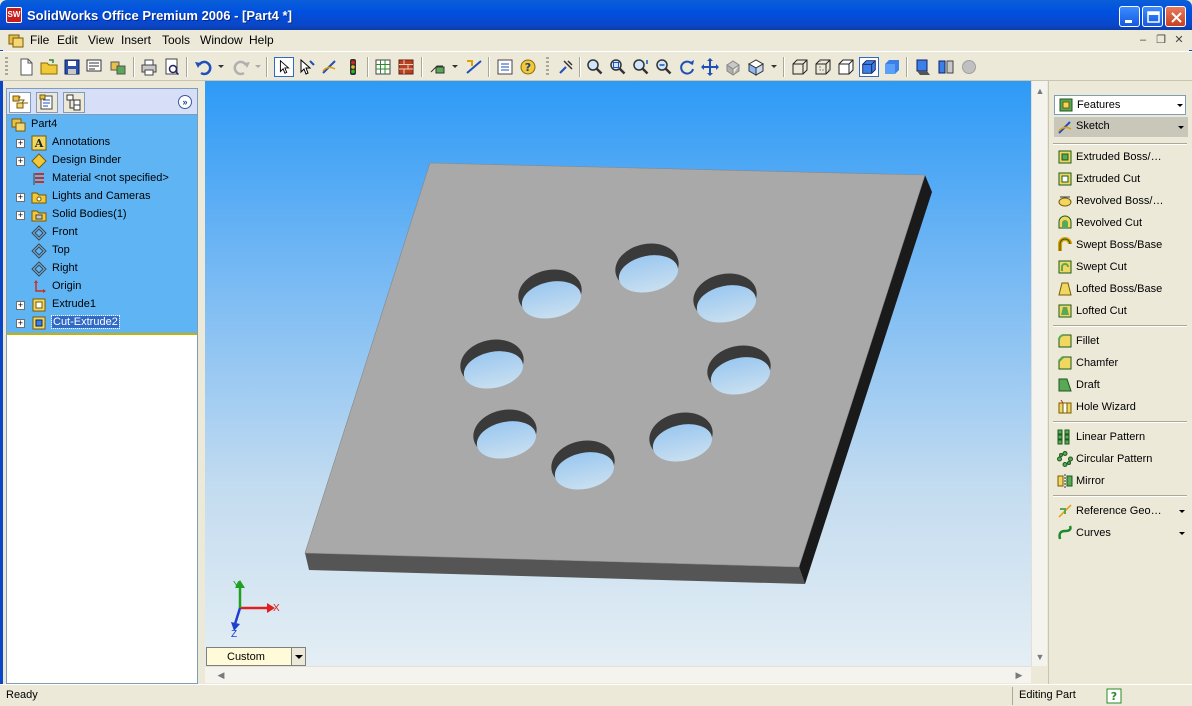 This screenshot has width=1192, height=706. What do you see at coordinates (664, 67) in the screenshot?
I see `zoom-to-selection-icon` at bounding box center [664, 67].